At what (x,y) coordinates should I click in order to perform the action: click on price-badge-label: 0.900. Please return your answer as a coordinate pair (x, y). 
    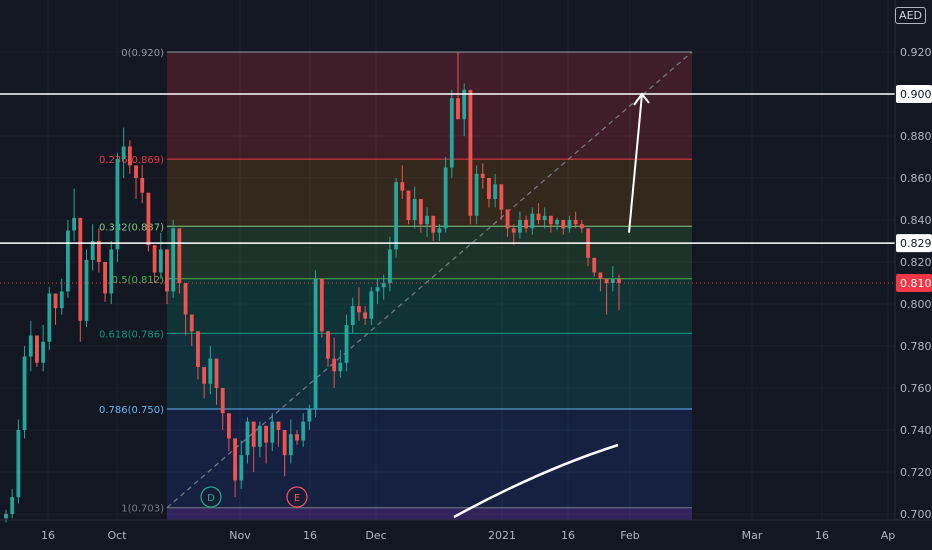
    Looking at the image, I should click on (916, 94).